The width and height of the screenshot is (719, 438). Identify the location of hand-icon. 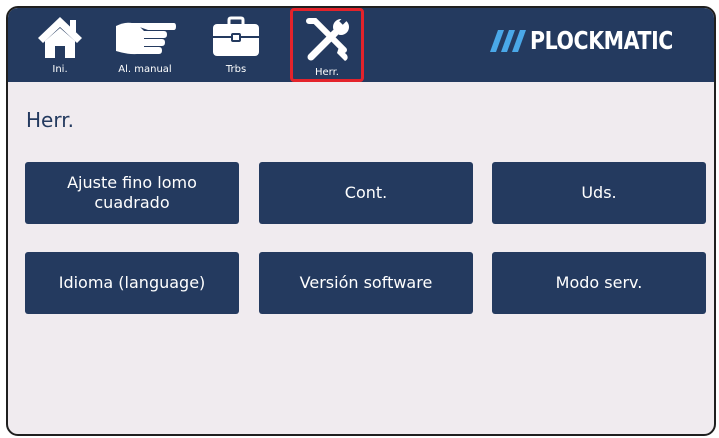
(145, 37).